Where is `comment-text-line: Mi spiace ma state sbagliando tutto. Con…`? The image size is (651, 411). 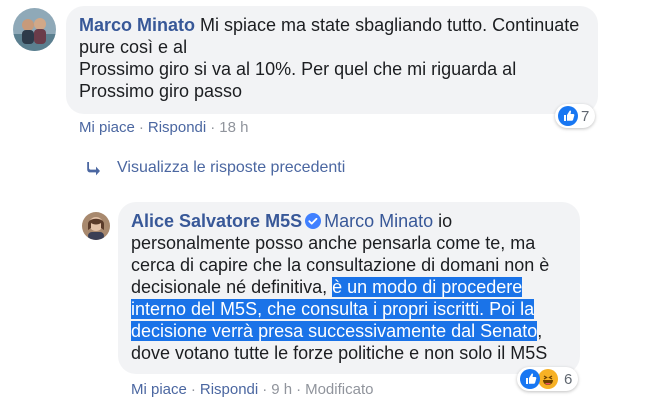
comment-text-line: Mi spiace ma state sbagliando tutto. Con… is located at coordinates (387, 25).